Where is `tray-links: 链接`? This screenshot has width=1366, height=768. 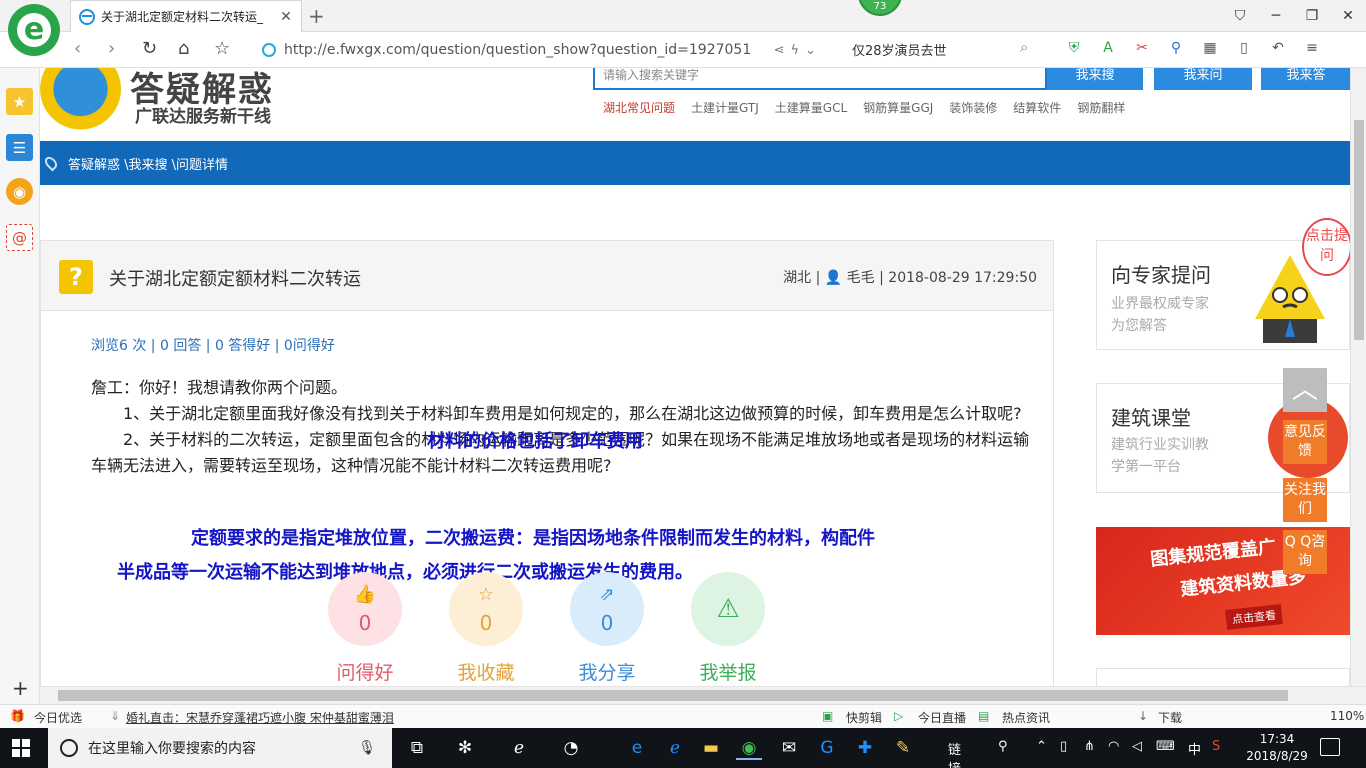
tray-links: 链接 is located at coordinates (954, 753).